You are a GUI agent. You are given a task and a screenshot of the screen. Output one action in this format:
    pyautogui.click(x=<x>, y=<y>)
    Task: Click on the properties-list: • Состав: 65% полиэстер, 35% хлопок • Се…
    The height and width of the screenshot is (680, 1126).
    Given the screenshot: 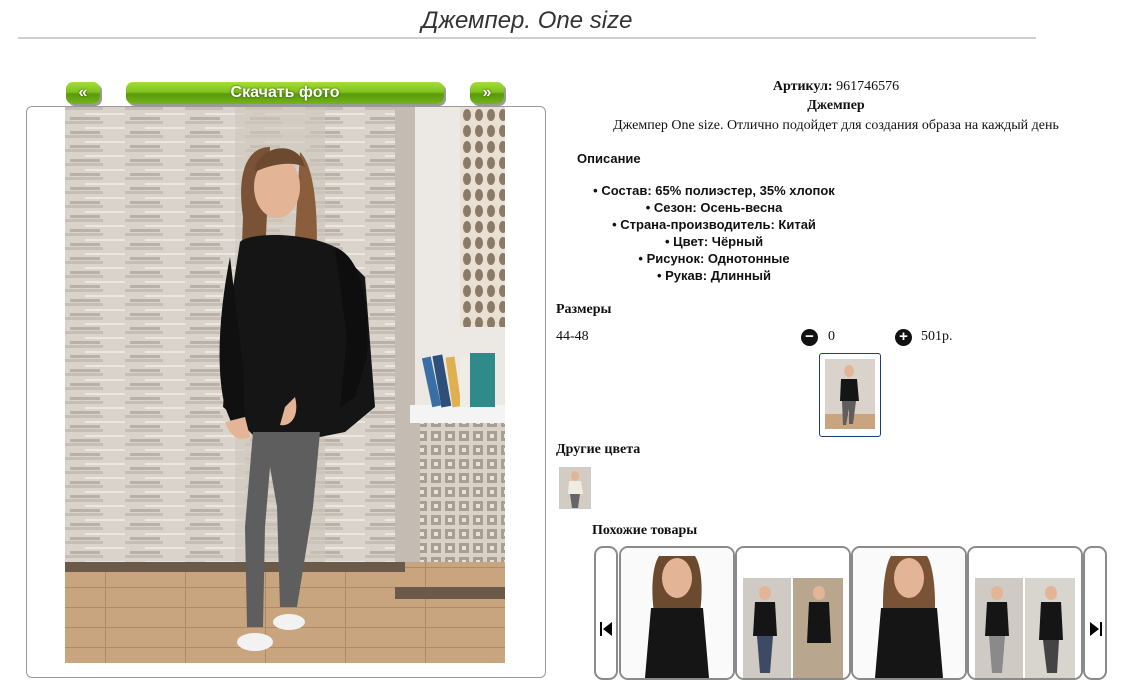 What is the action you would take?
    pyautogui.click(x=714, y=233)
    